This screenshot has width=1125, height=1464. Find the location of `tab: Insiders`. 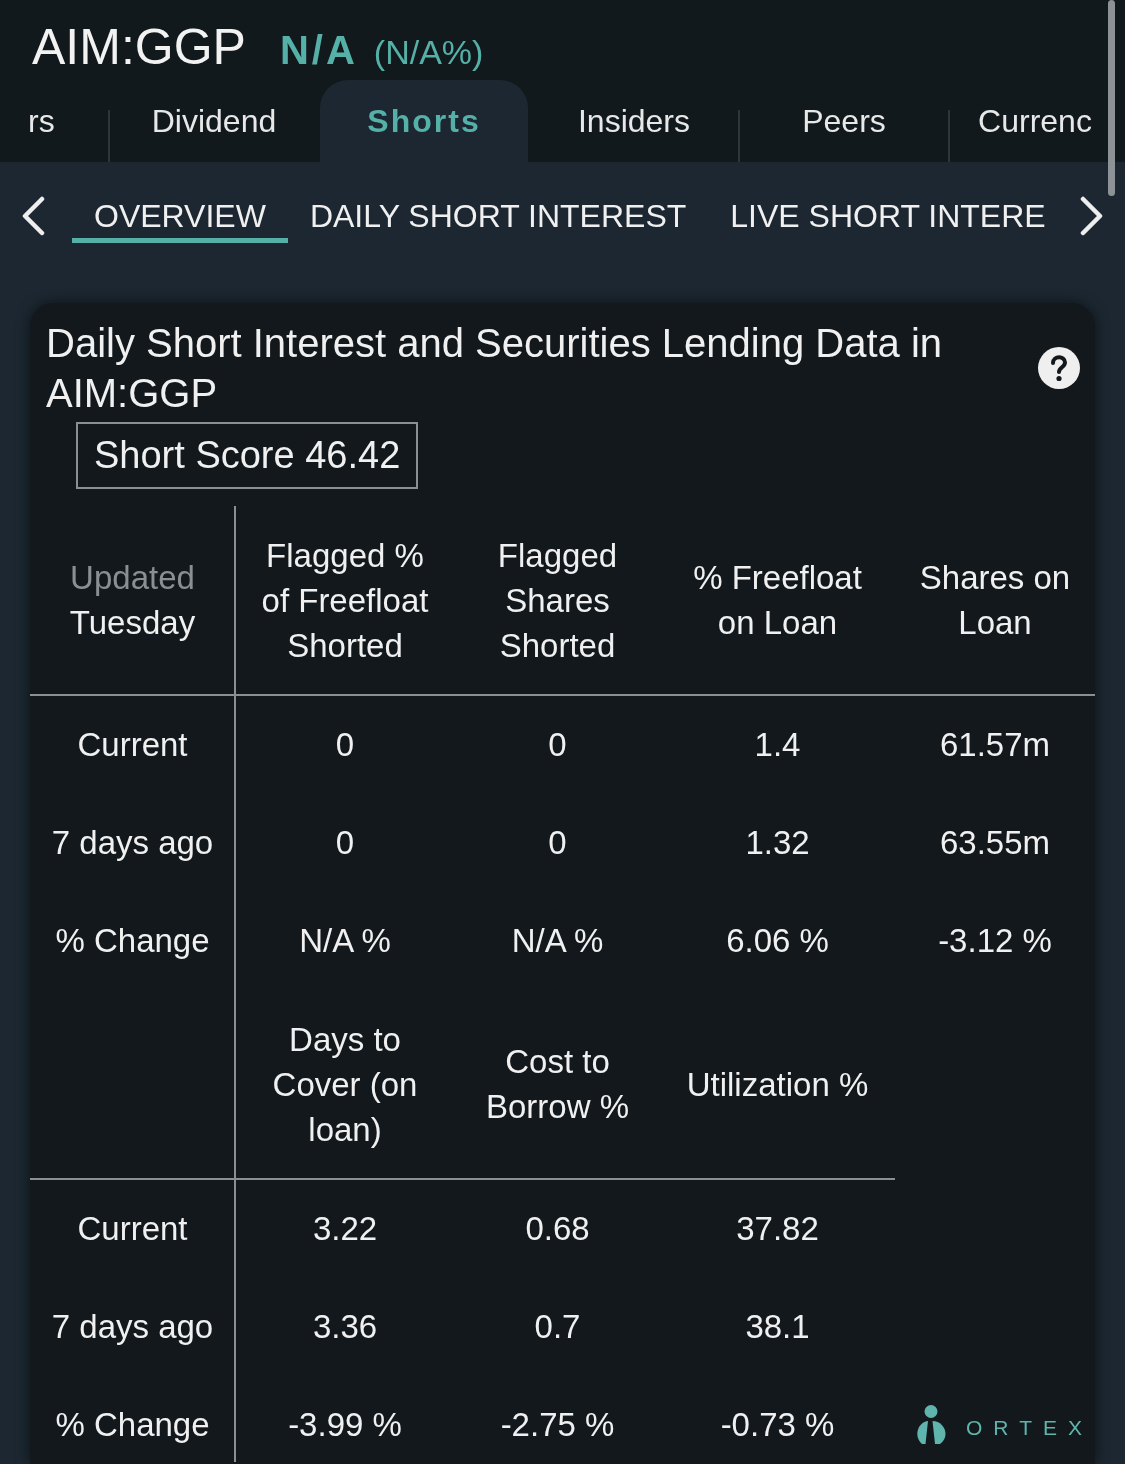

tab: Insiders is located at coordinates (634, 121).